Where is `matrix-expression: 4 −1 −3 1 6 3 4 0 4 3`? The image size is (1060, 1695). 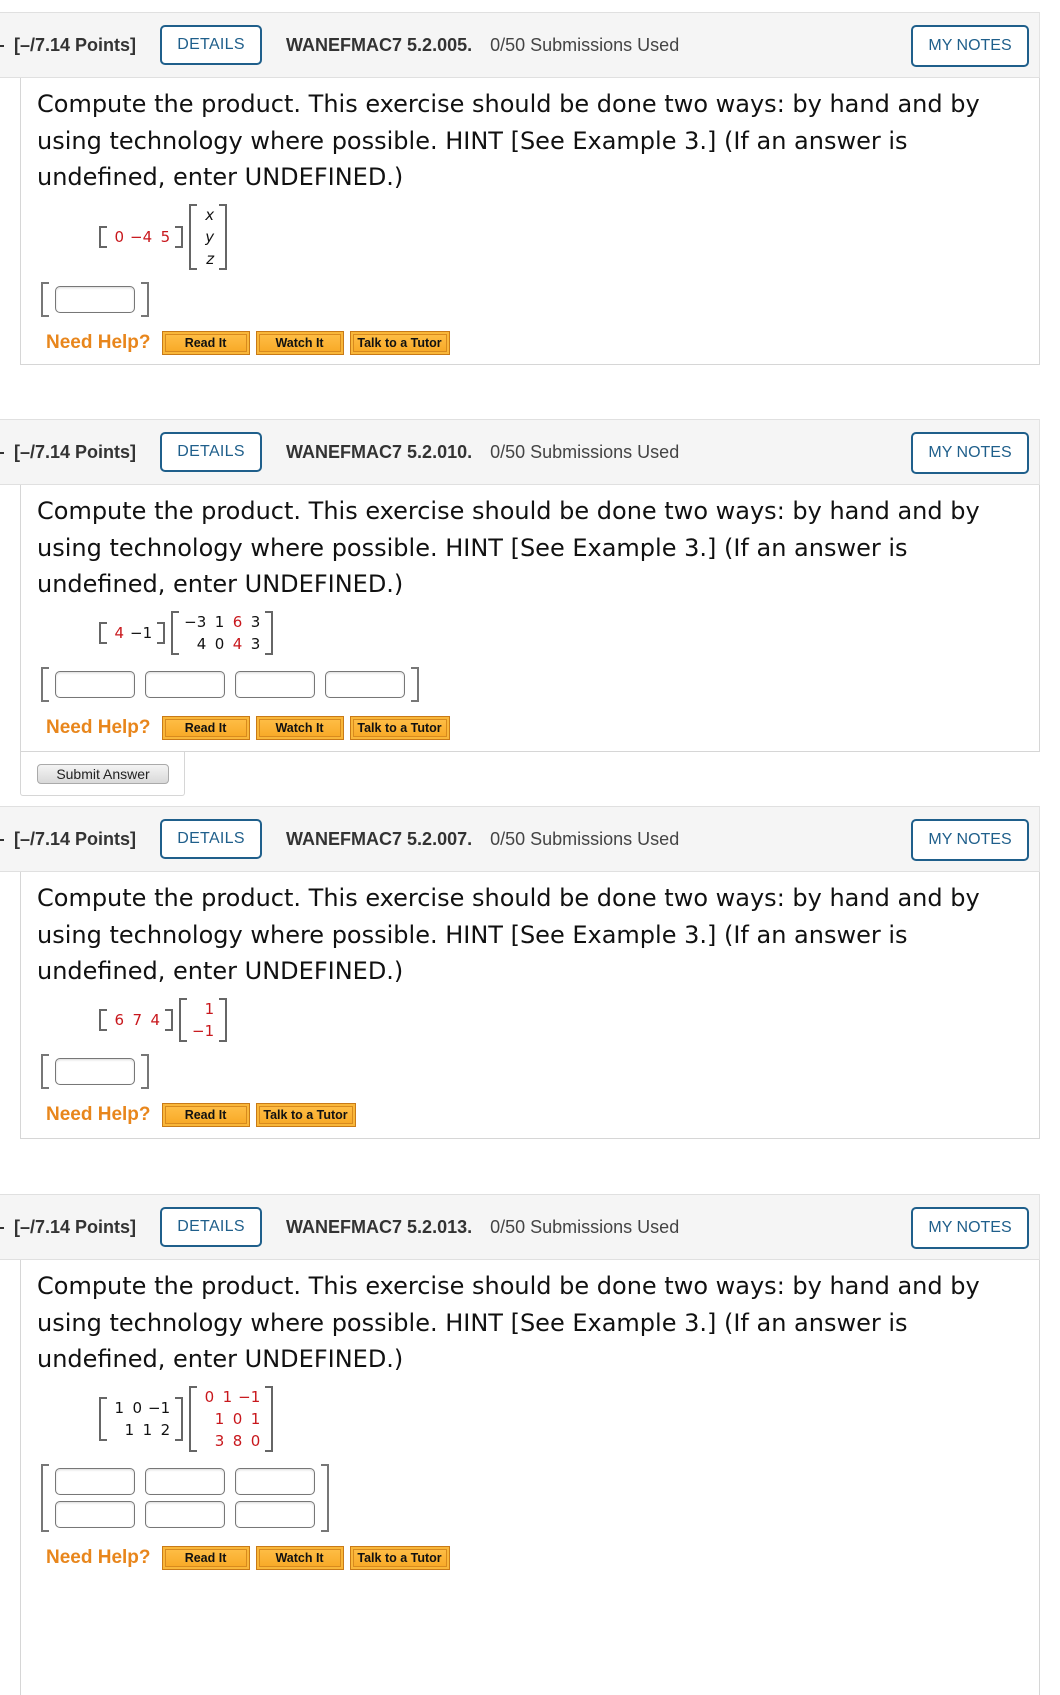 matrix-expression: 4 −1 −3 1 6 3 4 0 4 3 is located at coordinates (568, 632).